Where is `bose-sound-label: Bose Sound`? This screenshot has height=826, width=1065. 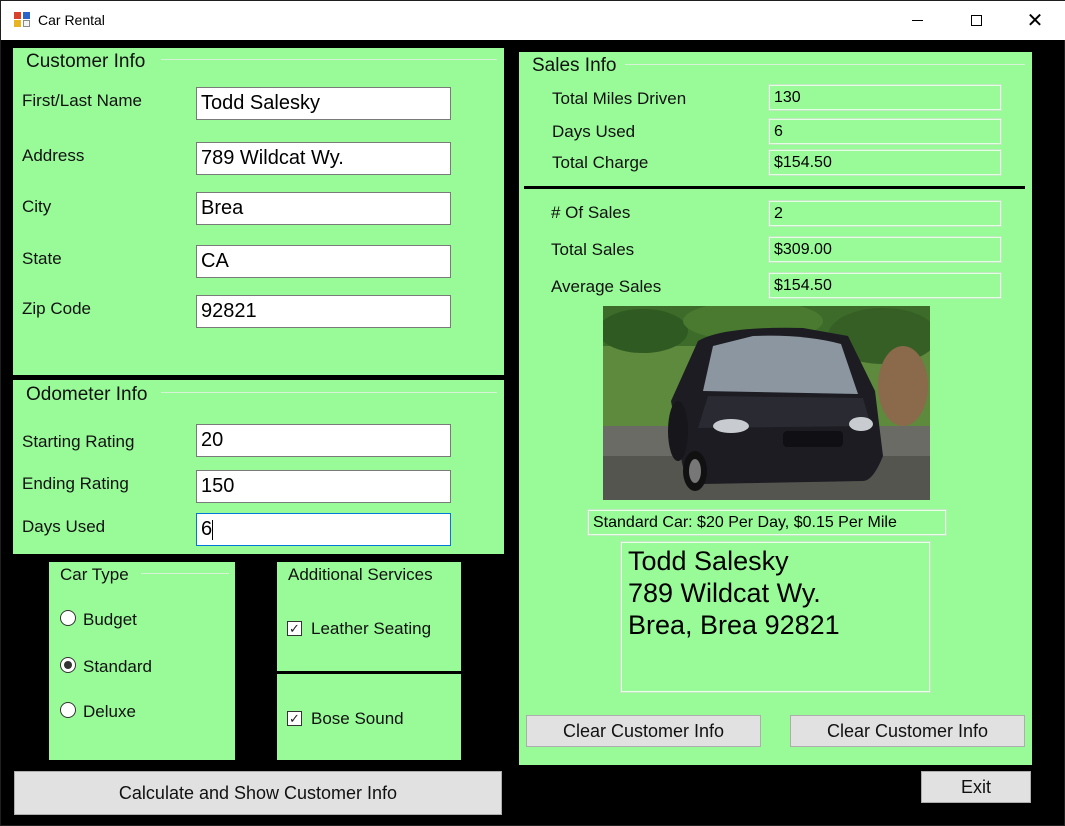
bose-sound-label: Bose Sound is located at coordinates (357, 719).